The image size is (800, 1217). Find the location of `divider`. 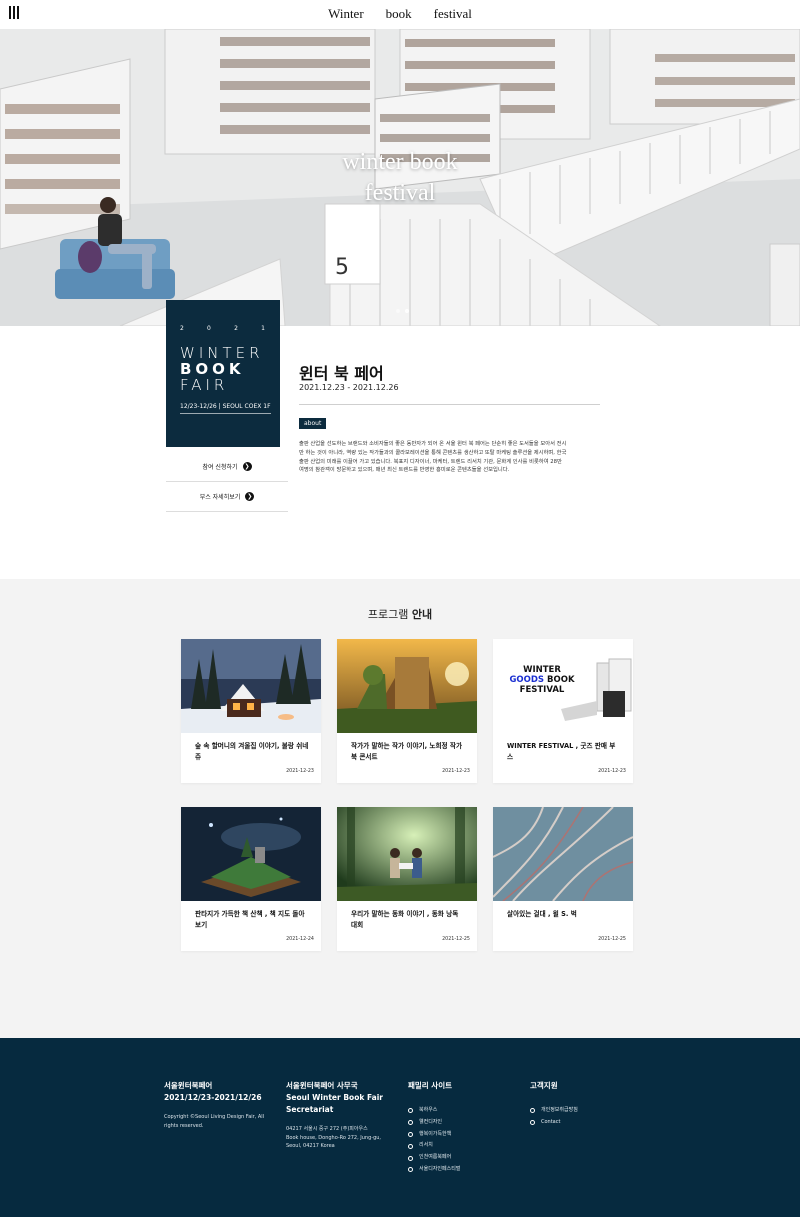

divider is located at coordinates (449, 404).